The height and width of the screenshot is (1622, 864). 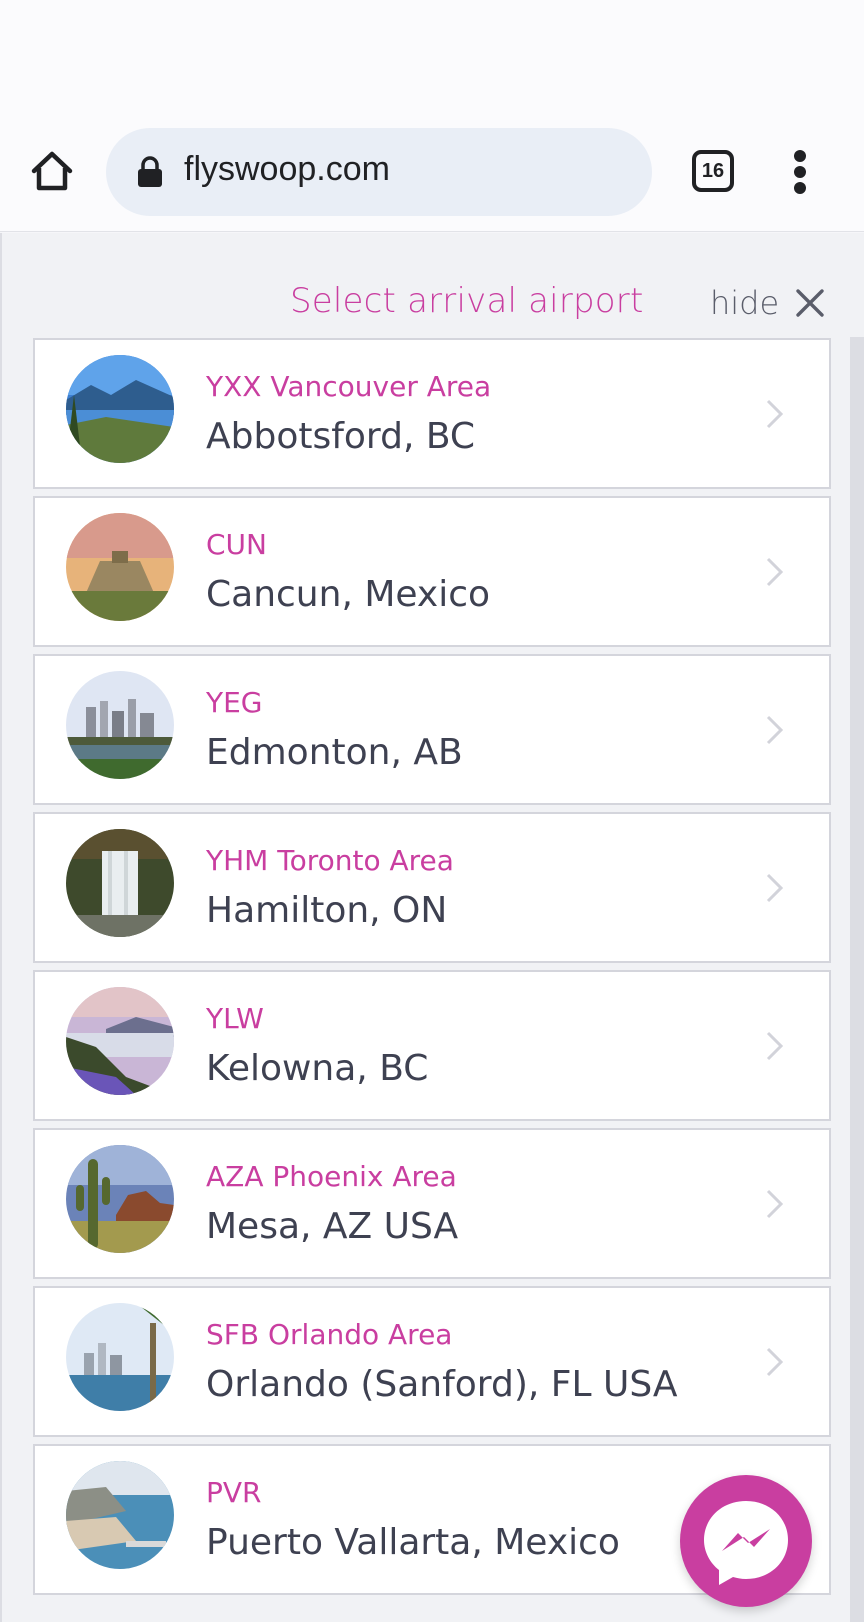 I want to click on edmonton-skyline-image, so click(x=120, y=725).